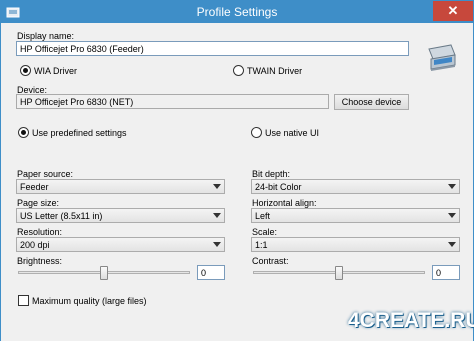 The image size is (474, 341). Describe the element at coordinates (355, 215) in the screenshot. I see `horizontal-align-select: Left` at that location.